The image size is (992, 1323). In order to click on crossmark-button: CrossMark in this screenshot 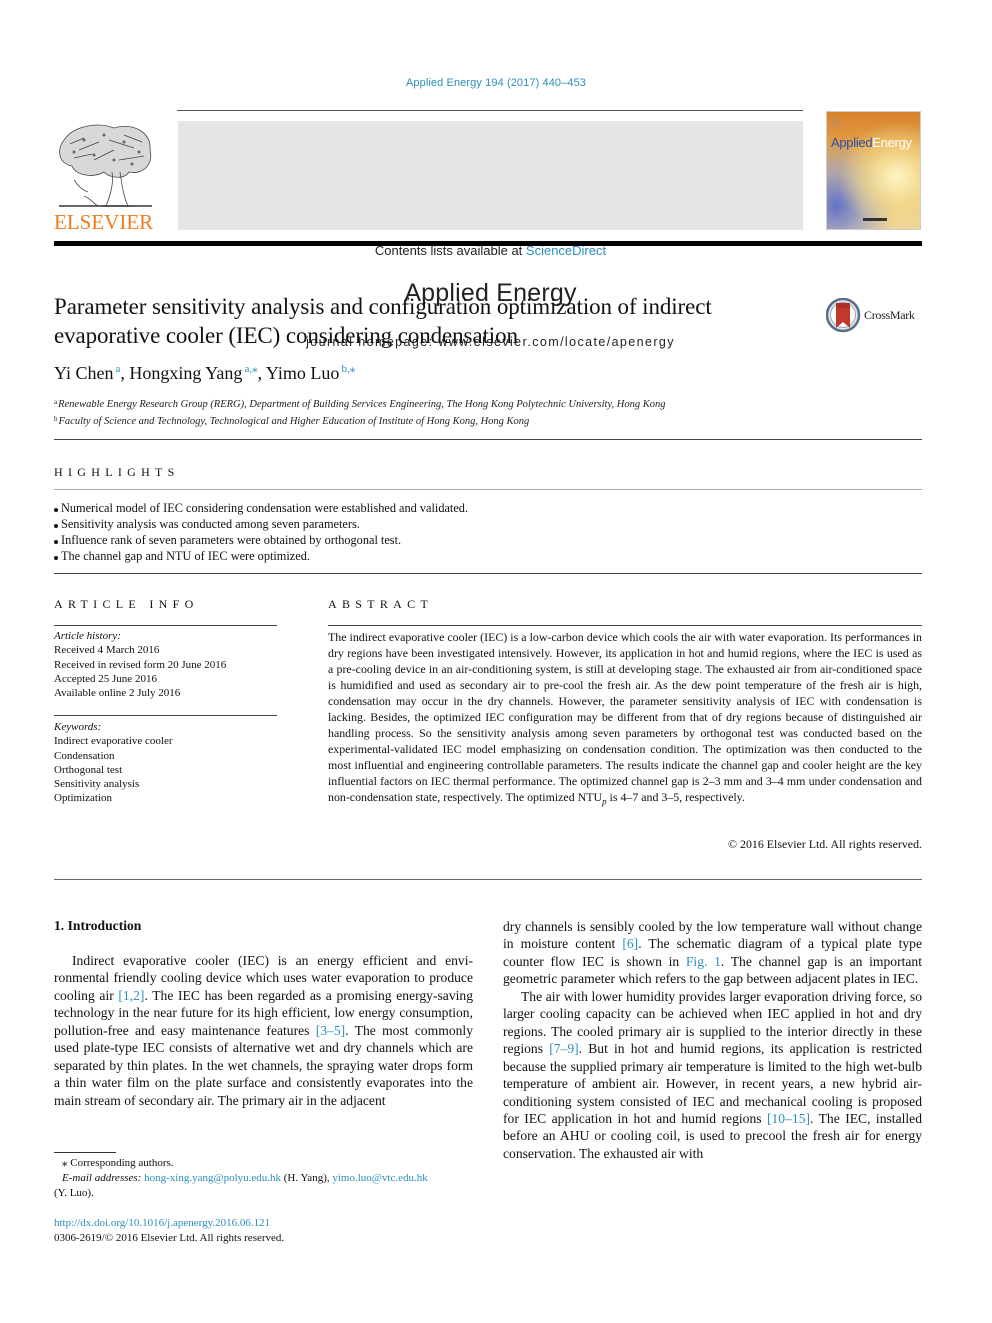, I will do `click(876, 316)`.